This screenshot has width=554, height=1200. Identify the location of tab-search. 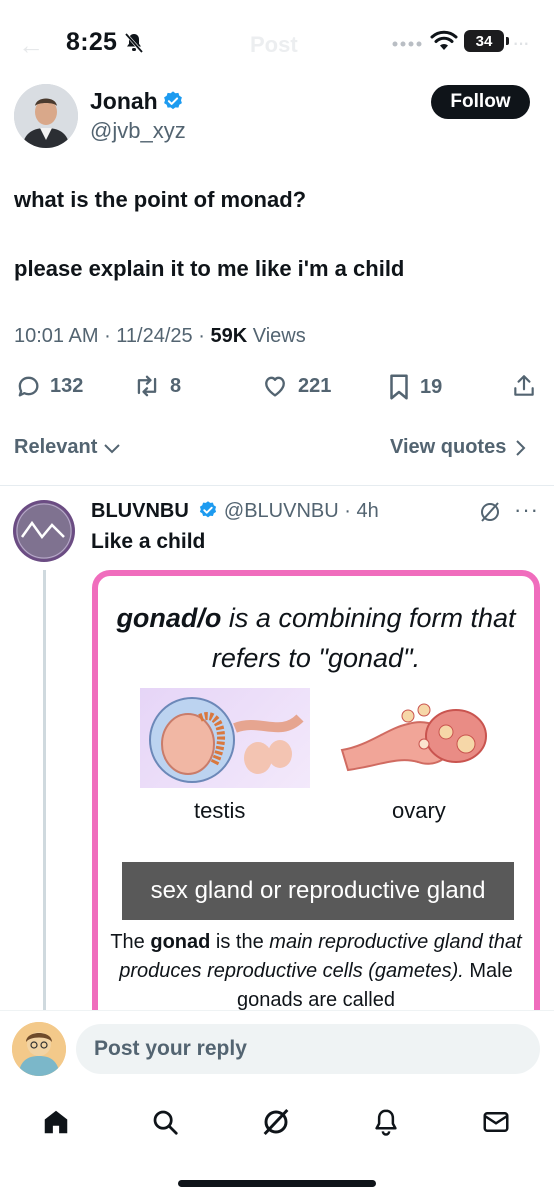
(165, 1122).